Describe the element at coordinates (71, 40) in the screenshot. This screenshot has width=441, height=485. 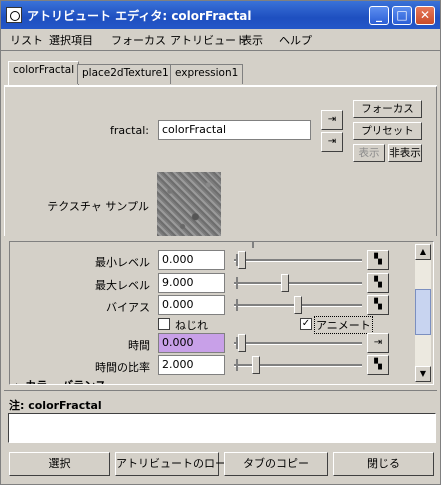
I see `menu-selected: 選択項目` at that location.